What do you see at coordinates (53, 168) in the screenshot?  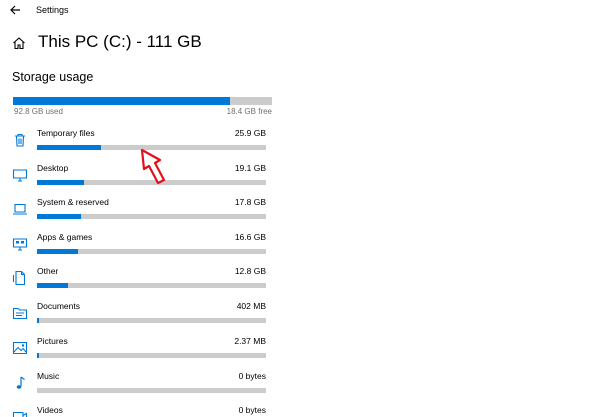 I see `category-name: Desktop` at bounding box center [53, 168].